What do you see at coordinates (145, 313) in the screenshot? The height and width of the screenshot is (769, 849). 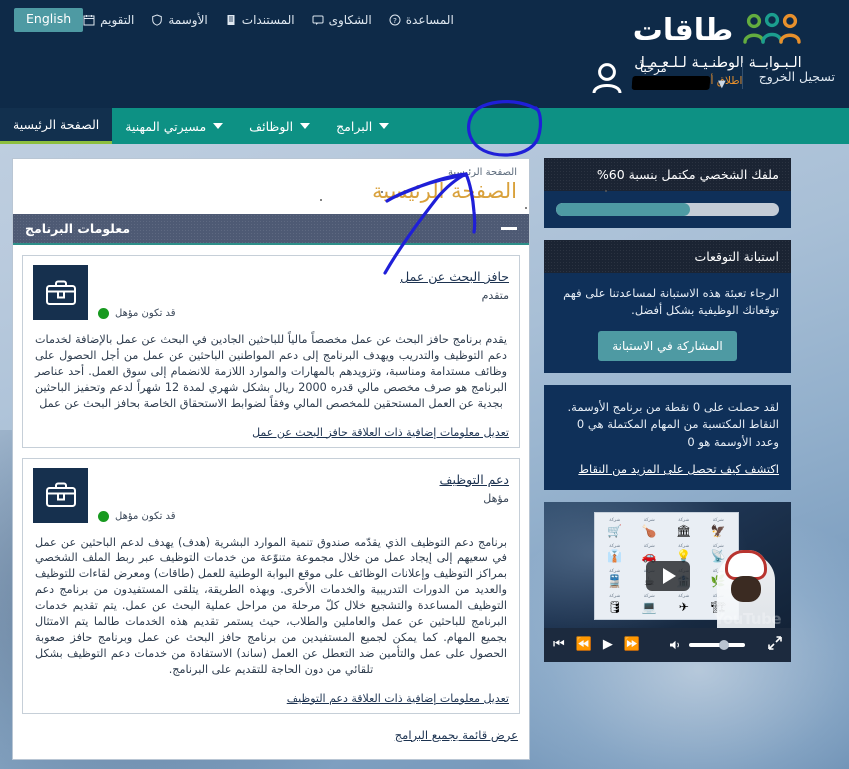 I see `eligibility-label: قد تكون مؤهل` at bounding box center [145, 313].